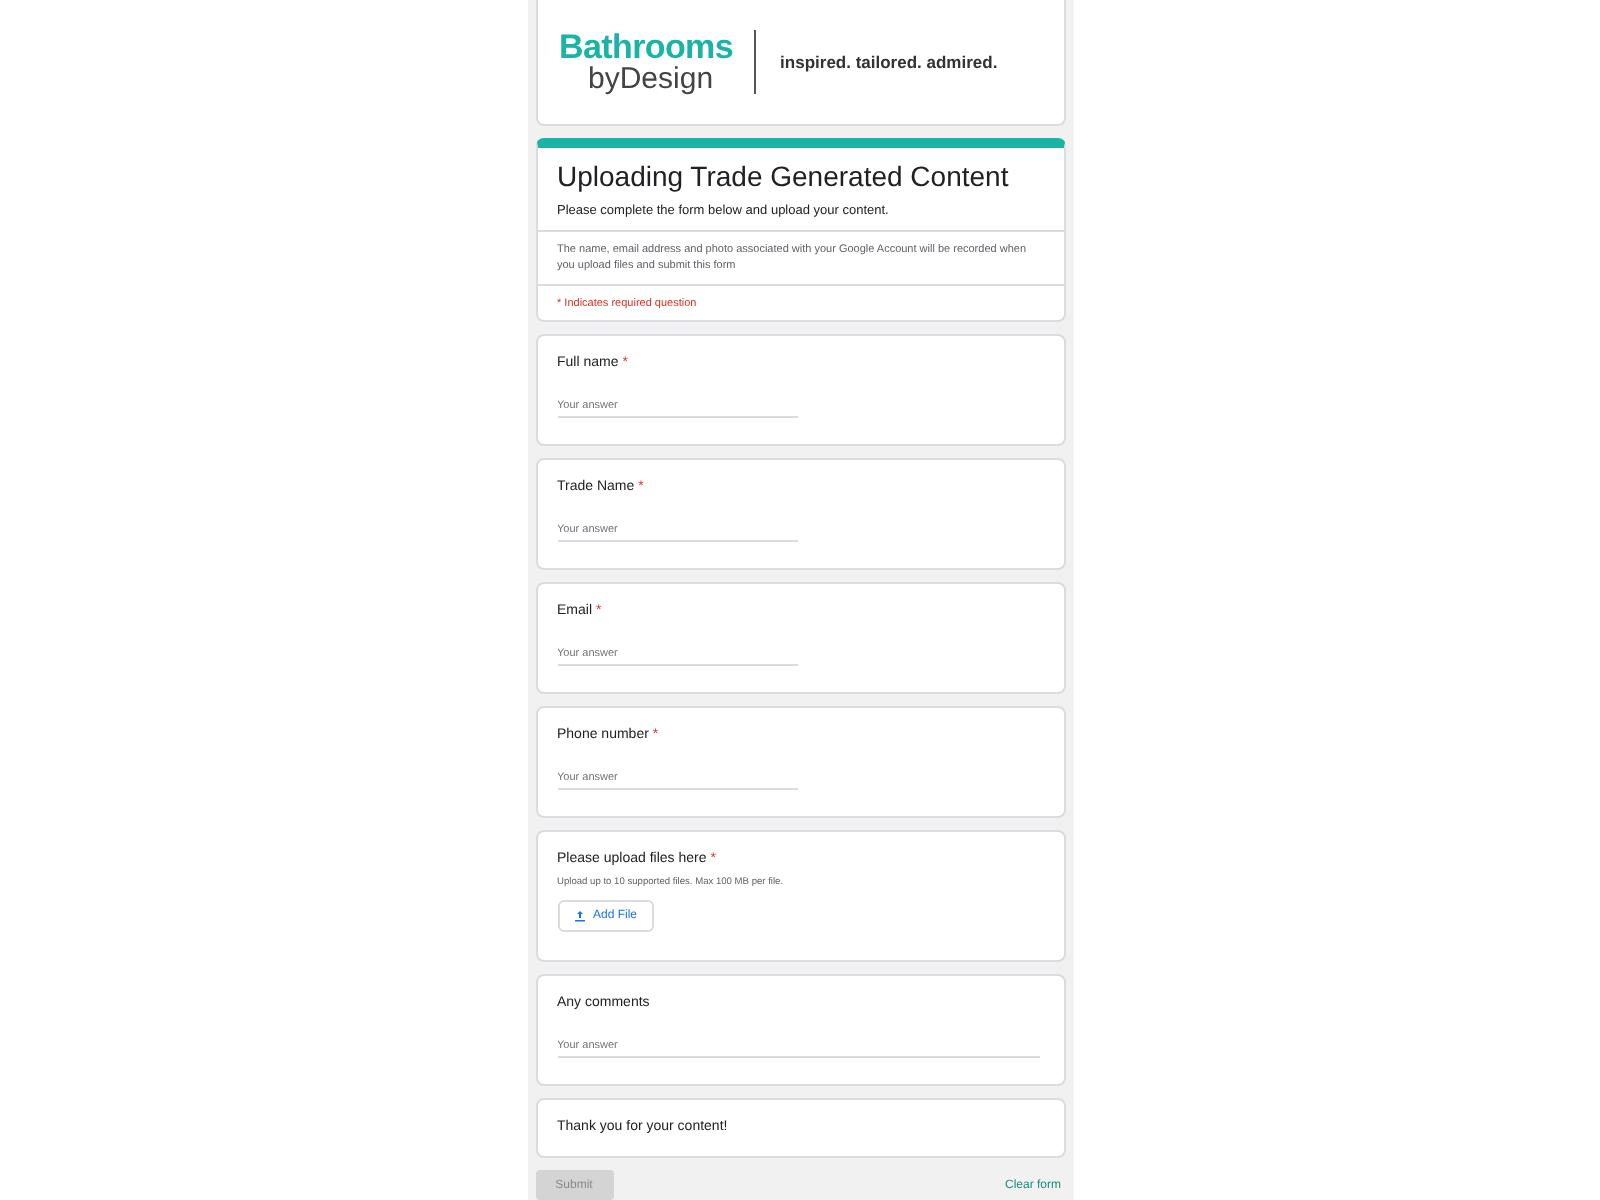  I want to click on form-title: Uploading Trade Generated Content, so click(784, 175).